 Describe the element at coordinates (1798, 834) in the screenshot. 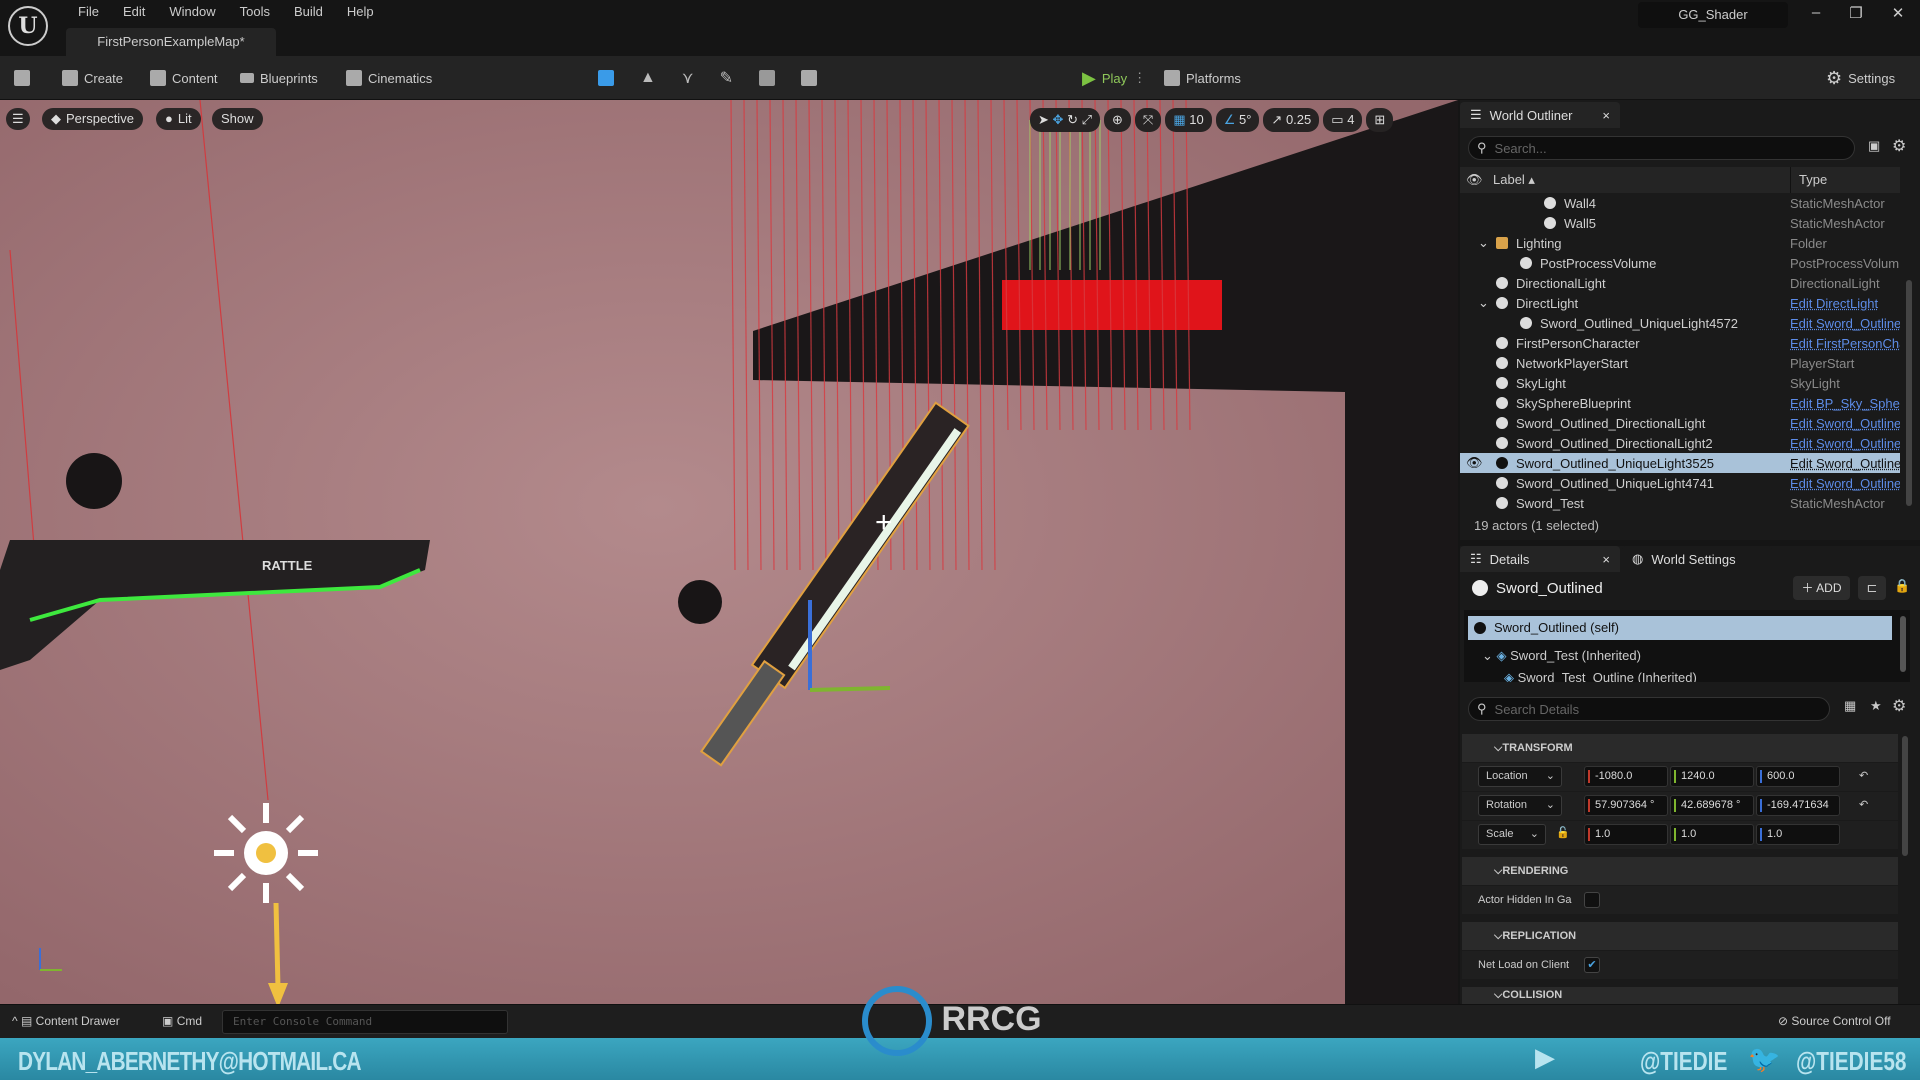

I see `scale-z-input: 1.0` at that location.